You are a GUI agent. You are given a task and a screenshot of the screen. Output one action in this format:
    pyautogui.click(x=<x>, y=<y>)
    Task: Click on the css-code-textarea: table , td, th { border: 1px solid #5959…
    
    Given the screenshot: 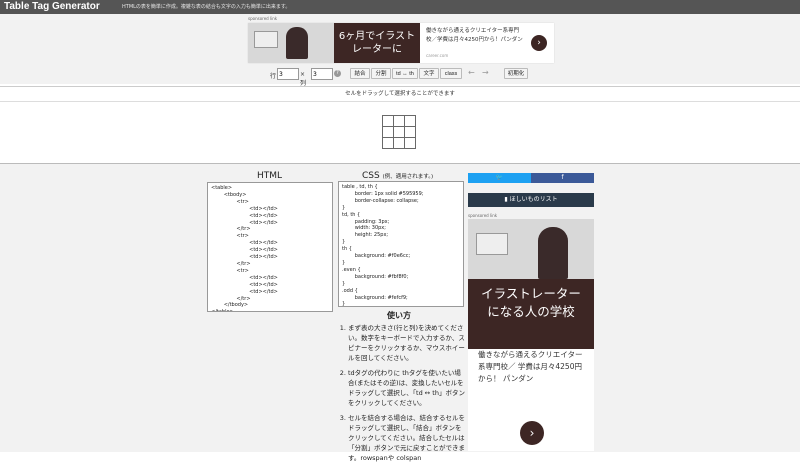 What is the action you would take?
    pyautogui.click(x=401, y=244)
    